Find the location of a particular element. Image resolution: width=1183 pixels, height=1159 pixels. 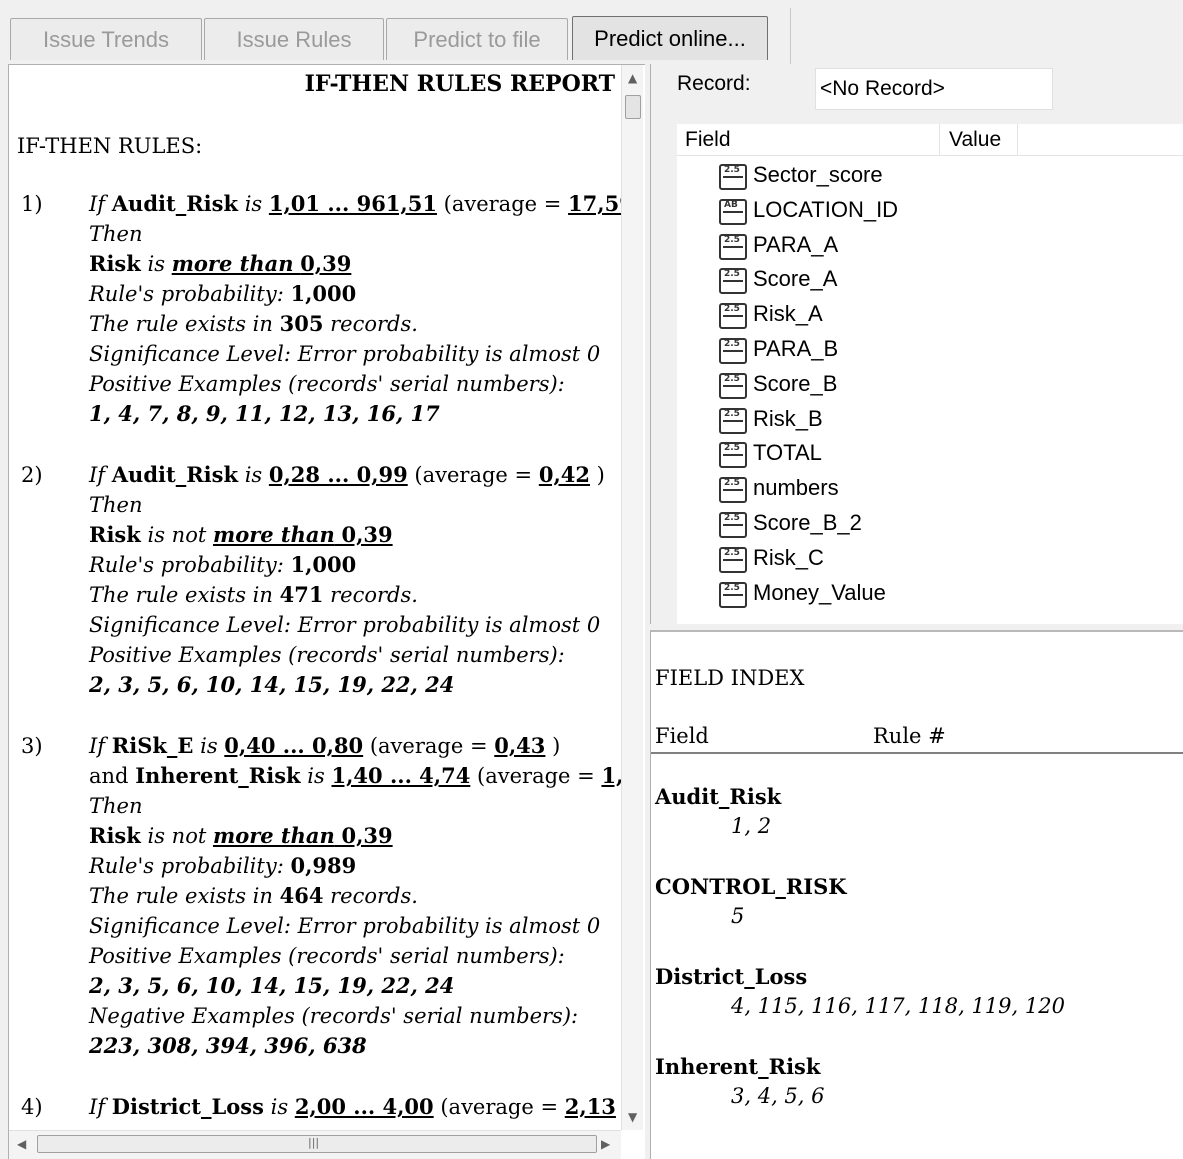

report-vertical-scrollbar: ▲ ▼ is located at coordinates (632, 597).